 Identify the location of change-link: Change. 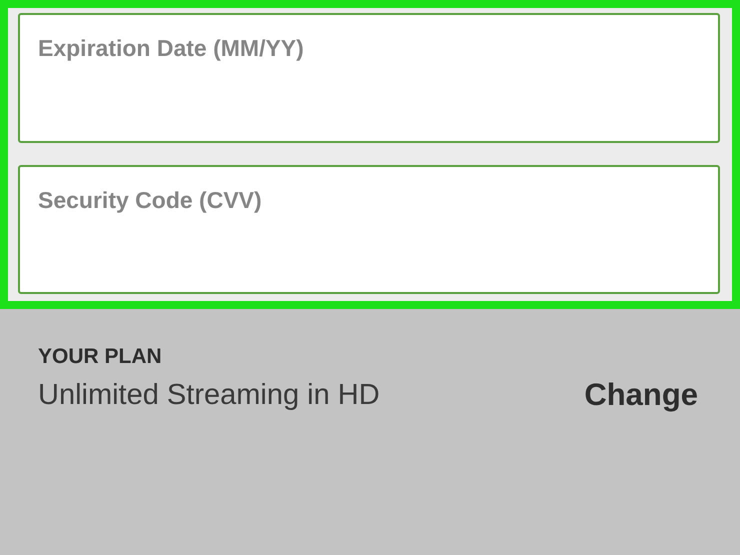
(641, 395).